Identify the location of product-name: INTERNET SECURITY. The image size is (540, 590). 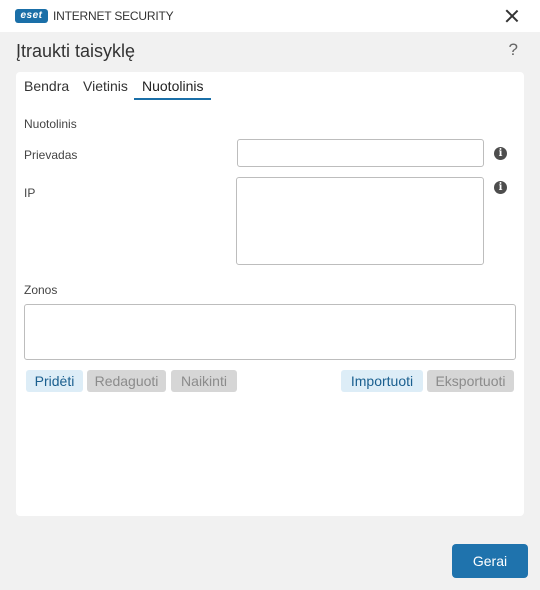
(113, 16).